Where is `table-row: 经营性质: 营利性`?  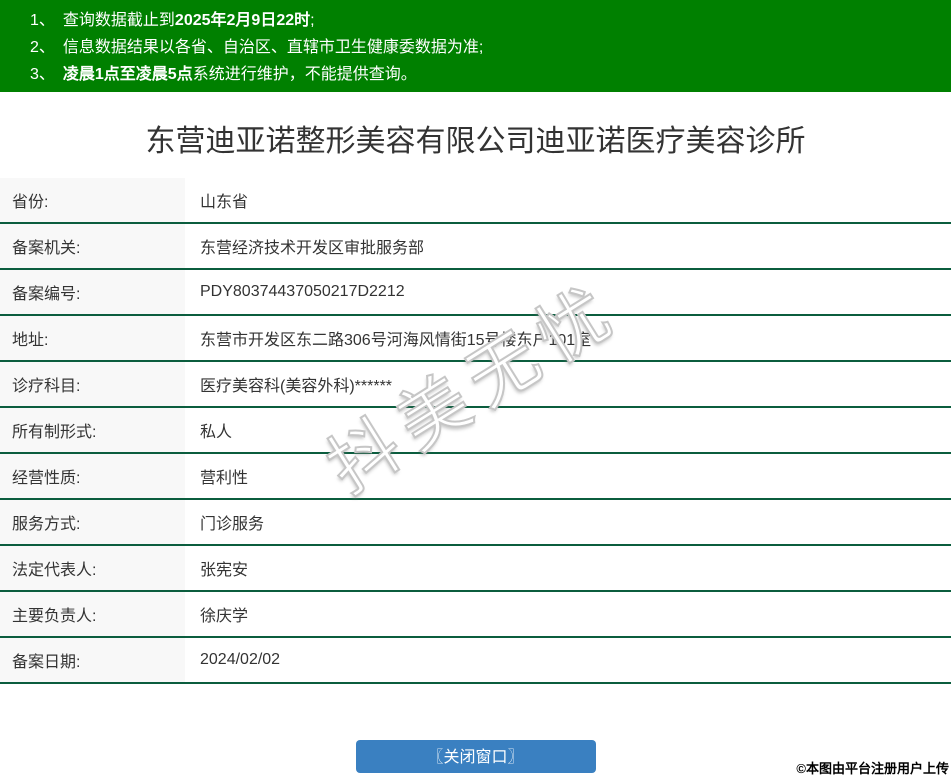 table-row: 经营性质: 营利性 is located at coordinates (475, 476).